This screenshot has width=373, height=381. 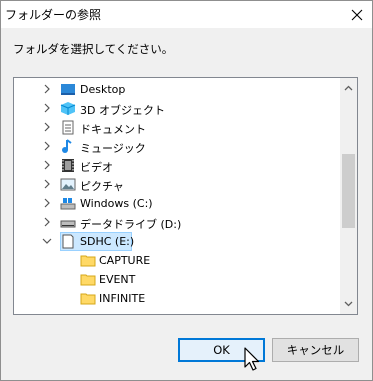 I want to click on tree-item-sdhc-e: SDHC (E:), so click(x=175, y=241).